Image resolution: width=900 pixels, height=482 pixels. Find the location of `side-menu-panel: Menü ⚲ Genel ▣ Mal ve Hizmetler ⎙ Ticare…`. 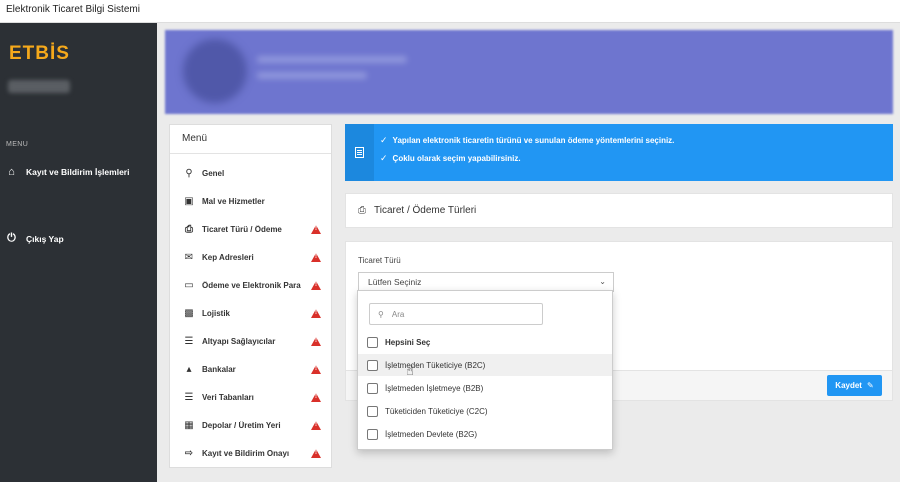

side-menu-panel: Menü ⚲ Genel ▣ Mal ve Hizmetler ⎙ Ticare… is located at coordinates (250, 296).